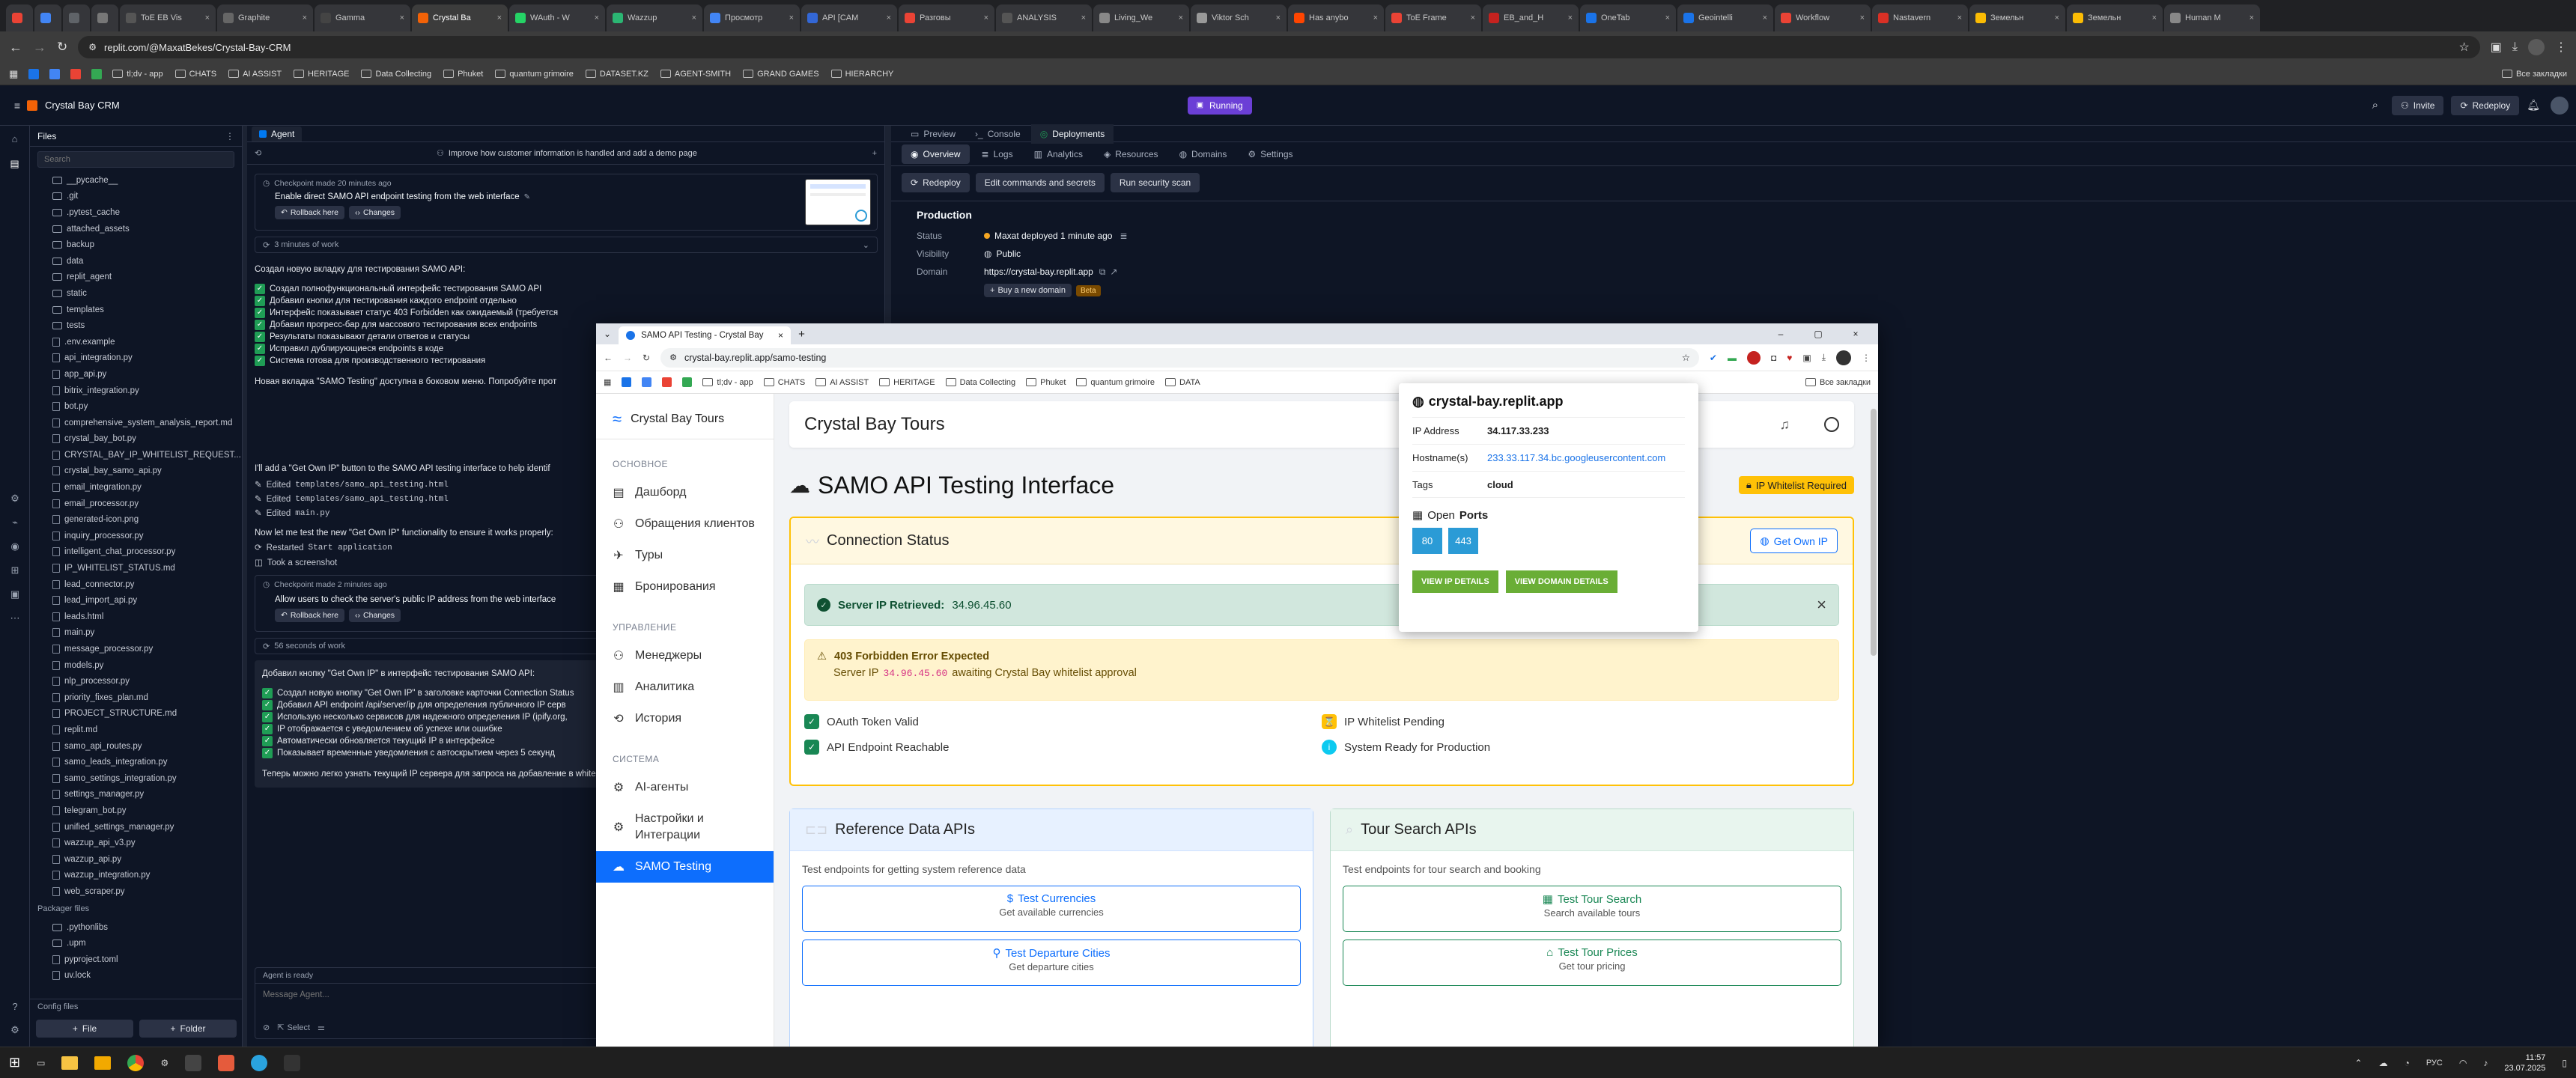  I want to click on new-file-button: + File, so click(84, 1029).